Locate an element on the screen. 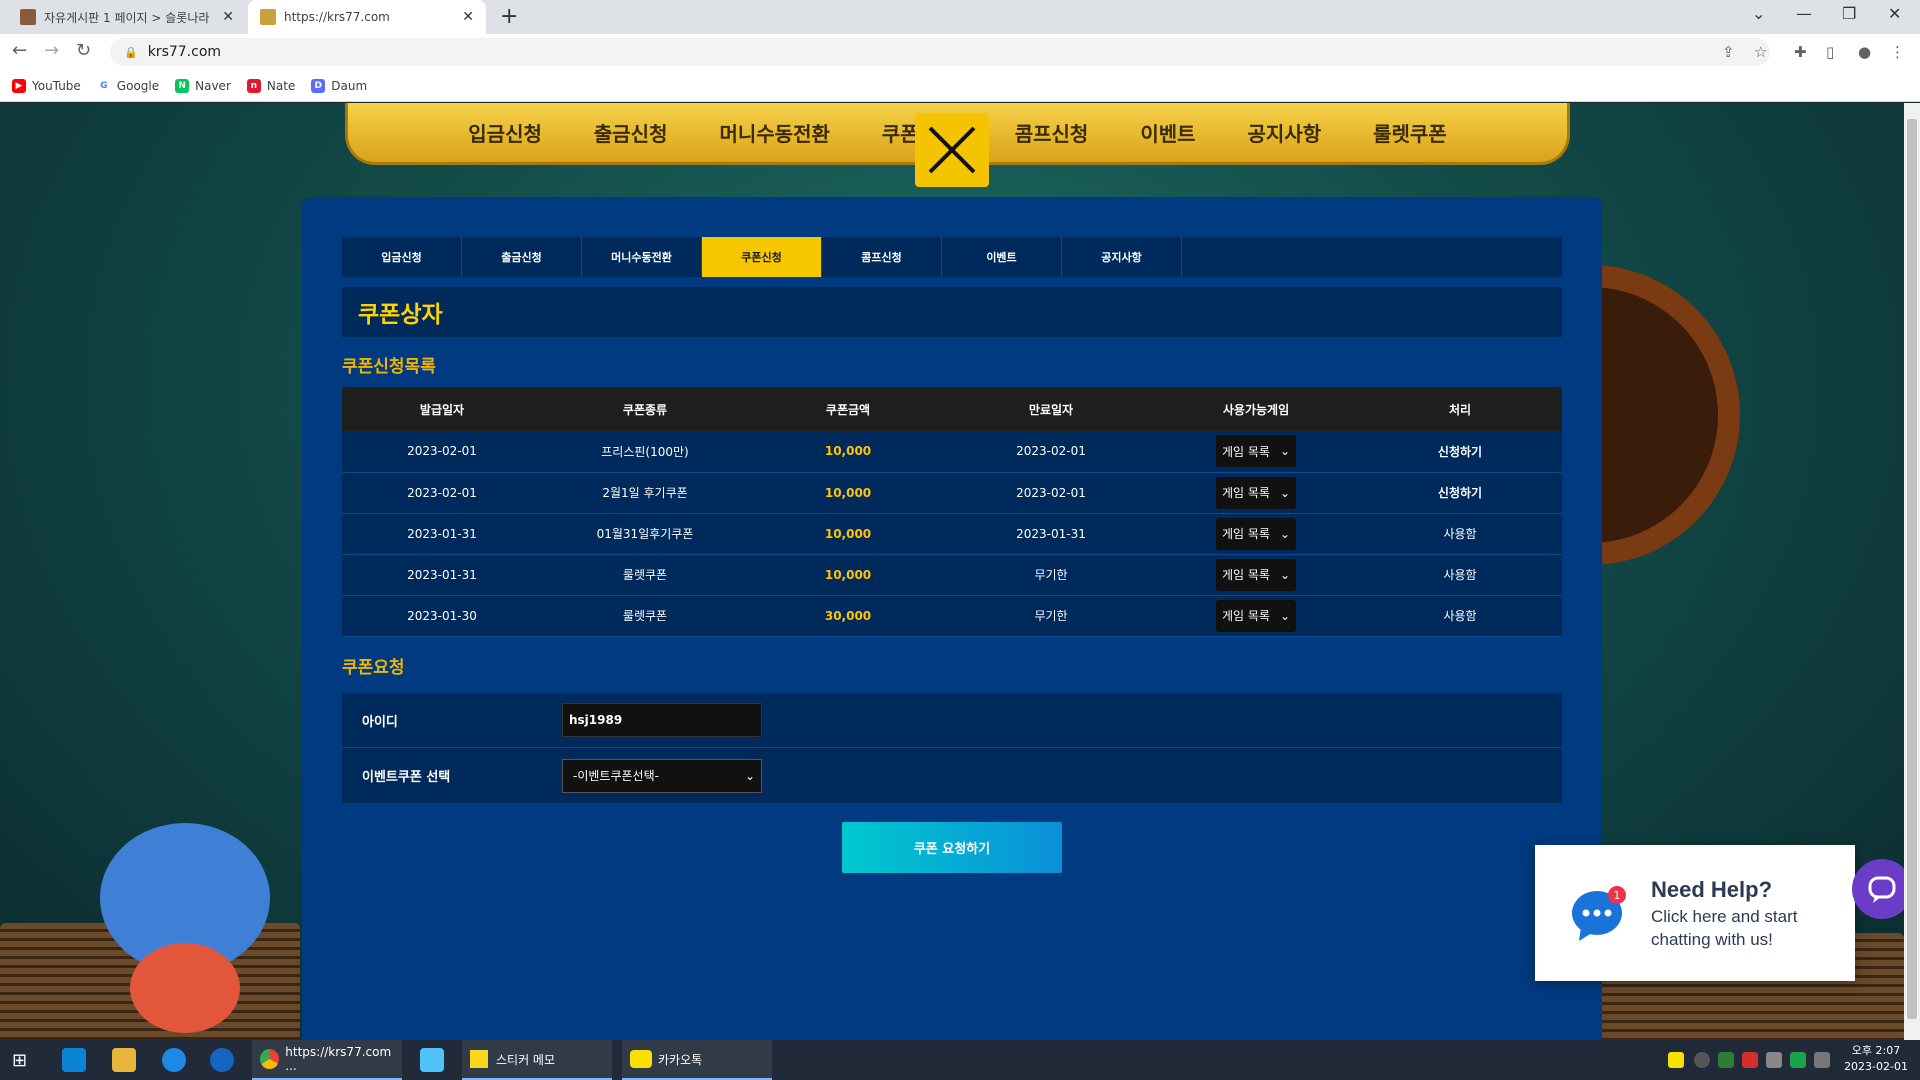 The image size is (1920, 1080). close-modal-button is located at coordinates (952, 150).